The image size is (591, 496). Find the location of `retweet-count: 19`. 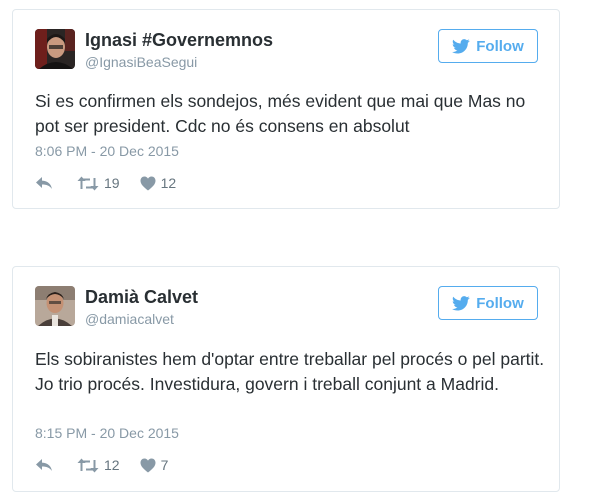

retweet-count: 19 is located at coordinates (112, 183).